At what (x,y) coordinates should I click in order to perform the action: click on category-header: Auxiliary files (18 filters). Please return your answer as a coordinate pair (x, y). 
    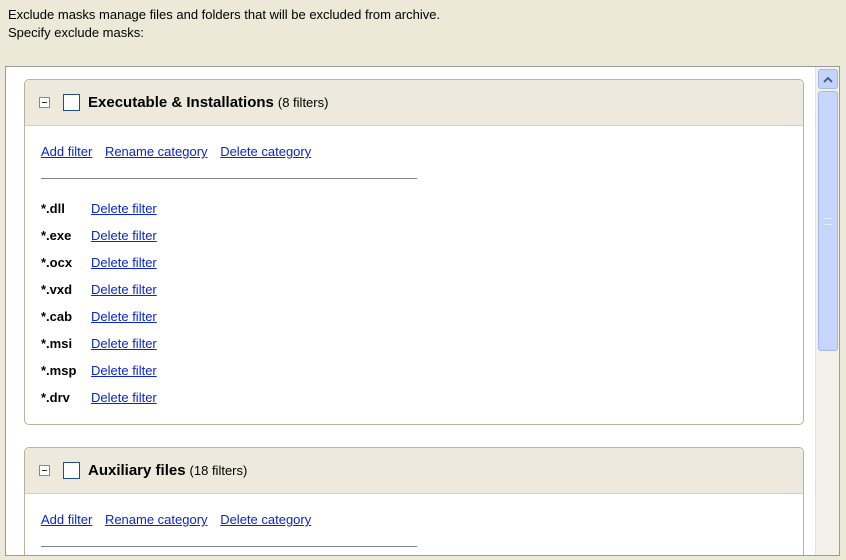
    Looking at the image, I should click on (414, 471).